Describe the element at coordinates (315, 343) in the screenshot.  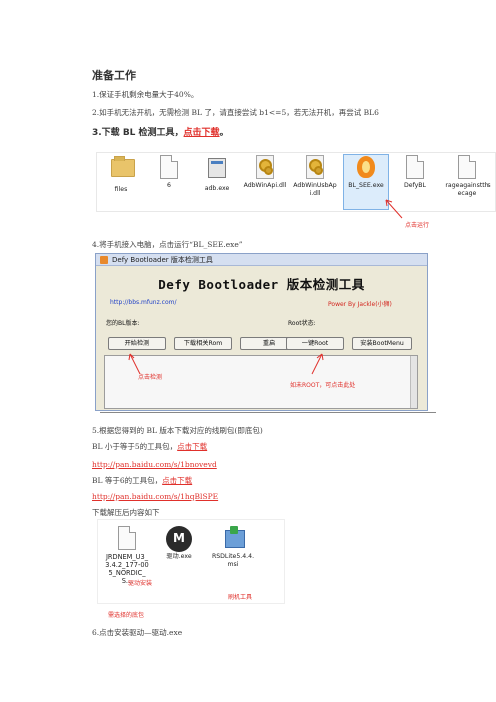
I see `one-key-root-button: 一键Root` at that location.